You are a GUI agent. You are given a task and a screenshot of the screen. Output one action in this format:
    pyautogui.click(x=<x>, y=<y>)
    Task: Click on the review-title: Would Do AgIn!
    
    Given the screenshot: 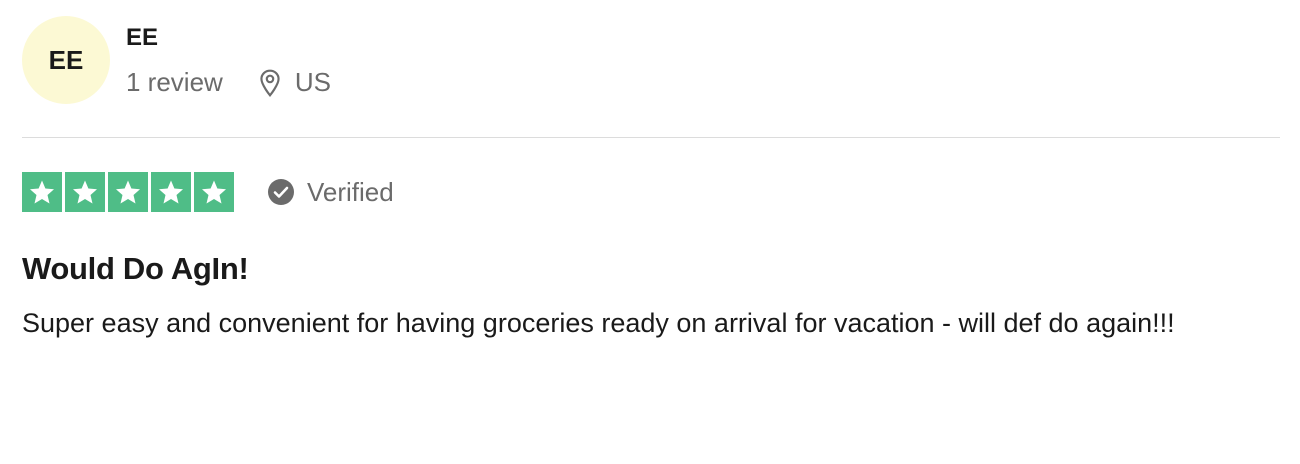 What is the action you would take?
    pyautogui.click(x=651, y=269)
    